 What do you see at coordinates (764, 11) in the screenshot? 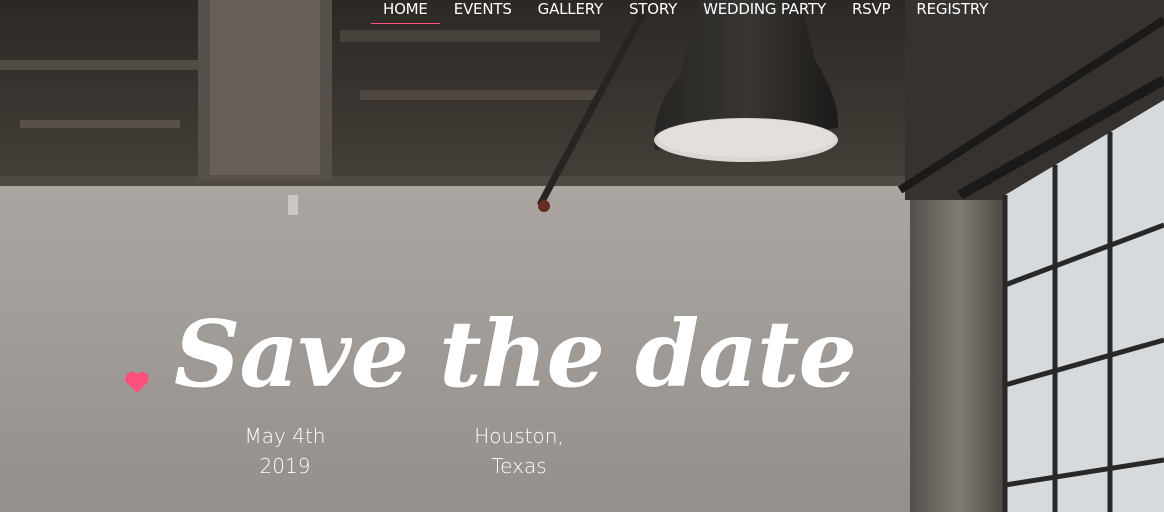
I see `nav-item-wedding-party: WEDDING PARTY` at bounding box center [764, 11].